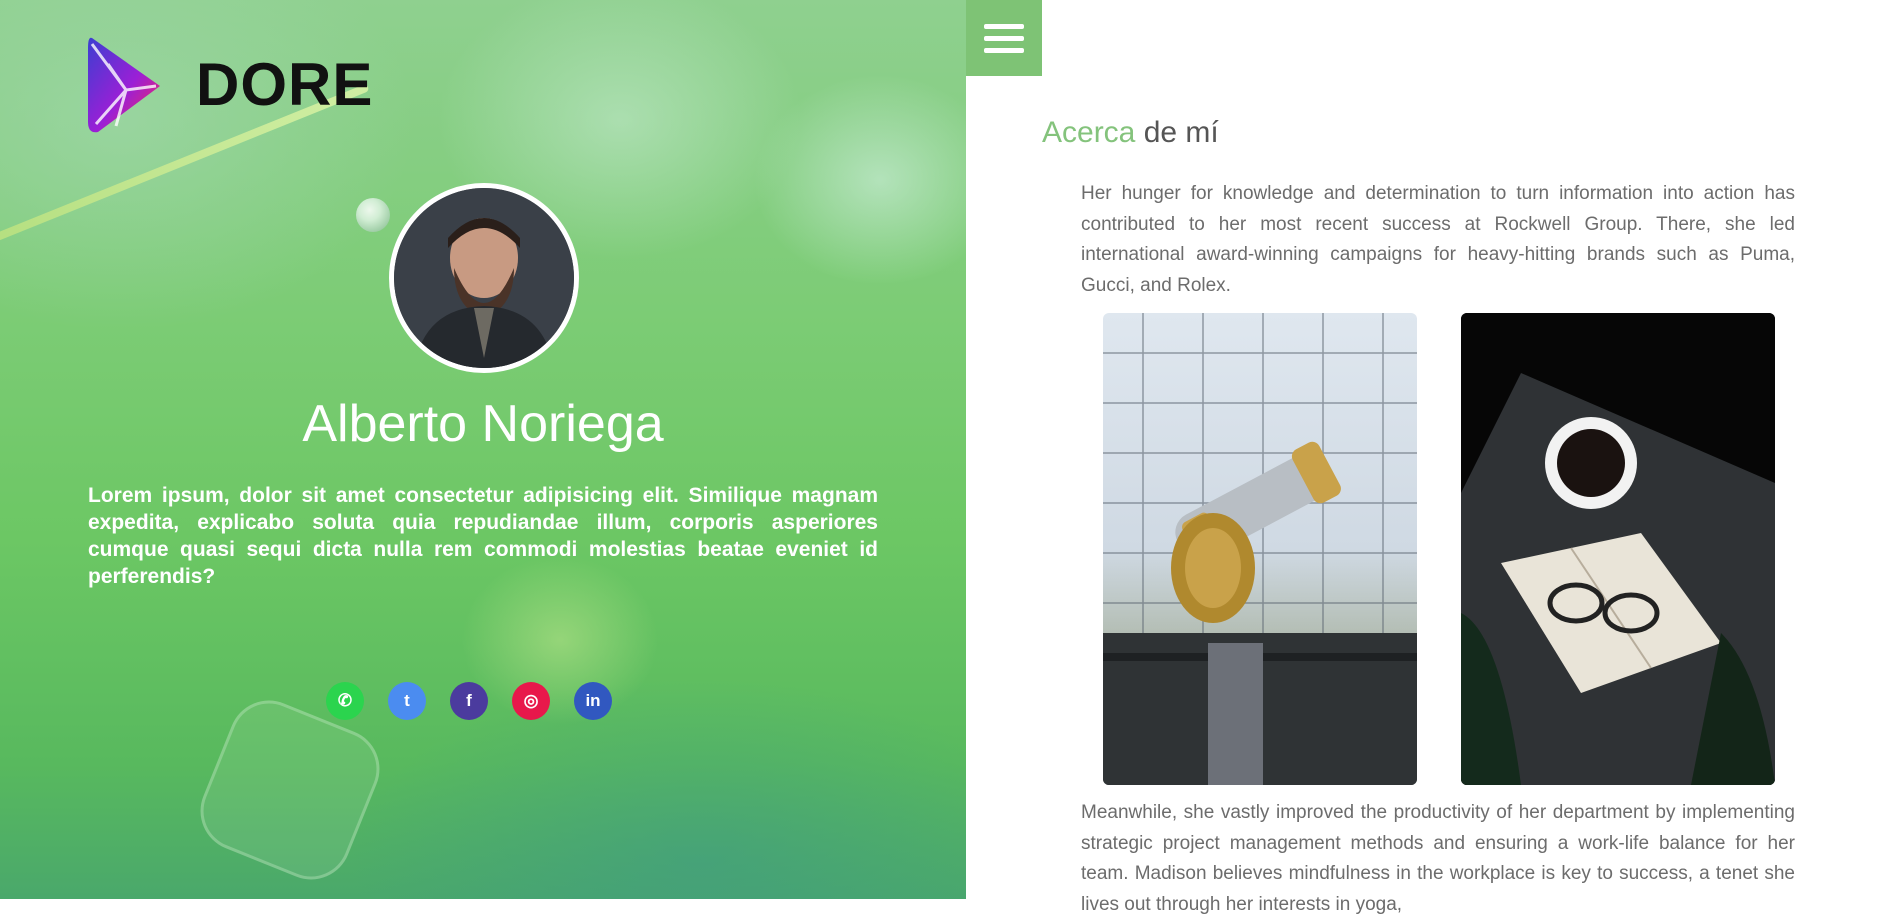  I want to click on person-photo-icon, so click(484, 278).